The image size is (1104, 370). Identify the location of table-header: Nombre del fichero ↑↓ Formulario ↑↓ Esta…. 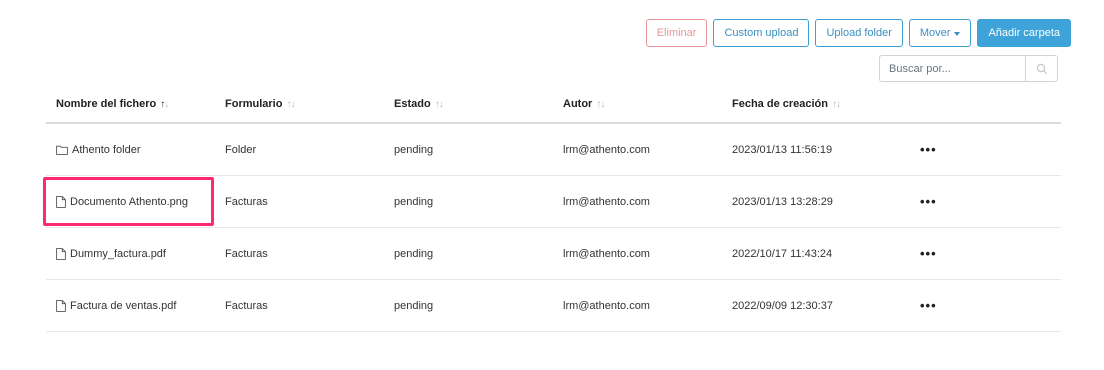
(553, 105).